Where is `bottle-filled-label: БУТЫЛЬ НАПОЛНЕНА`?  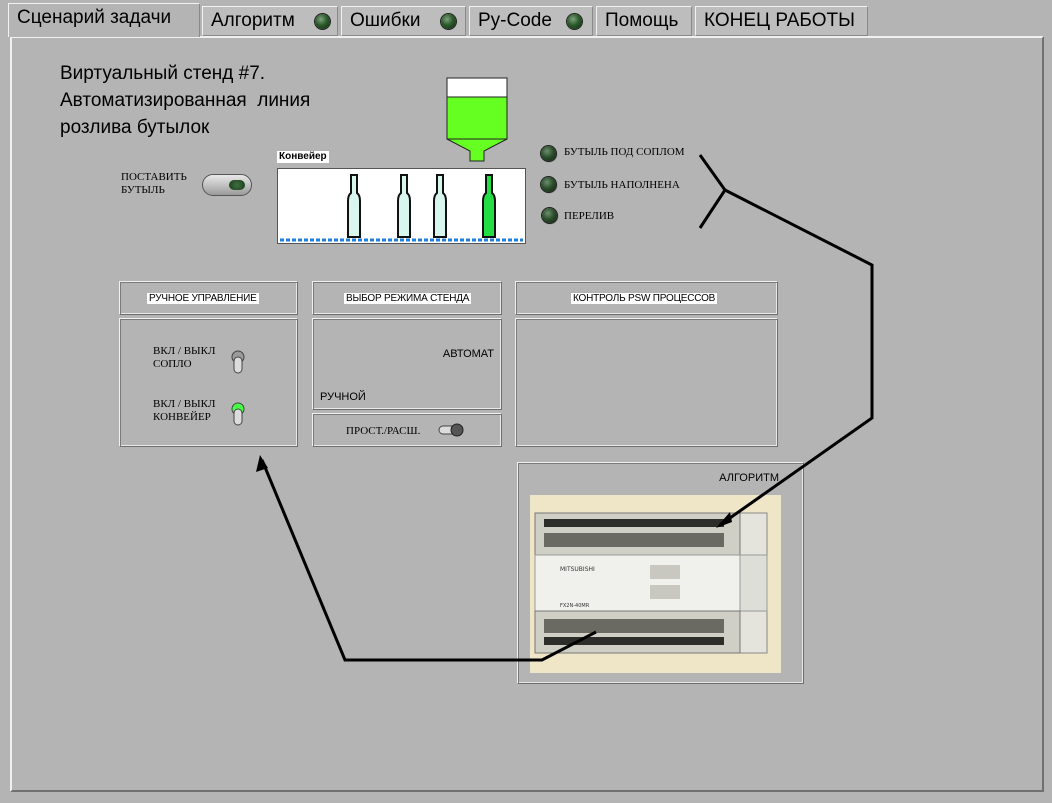 bottle-filled-label: БУТЫЛЬ НАПОЛНЕНА is located at coordinates (622, 185).